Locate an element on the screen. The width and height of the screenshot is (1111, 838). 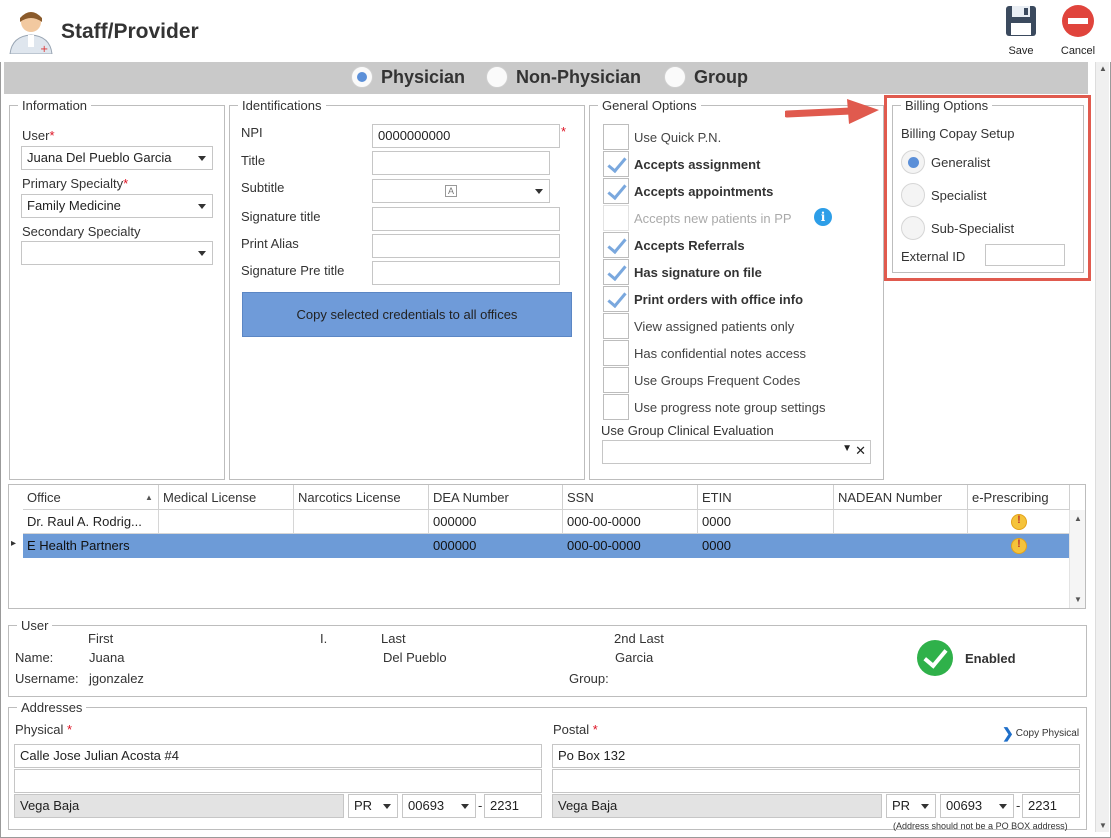
warning-icon is located at coordinates (1019, 522).